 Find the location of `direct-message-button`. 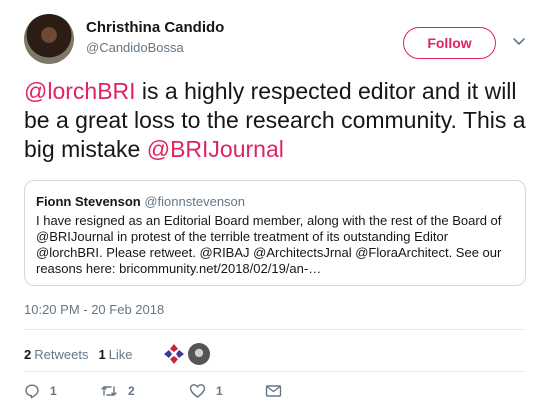

direct-message-button is located at coordinates (273, 391).